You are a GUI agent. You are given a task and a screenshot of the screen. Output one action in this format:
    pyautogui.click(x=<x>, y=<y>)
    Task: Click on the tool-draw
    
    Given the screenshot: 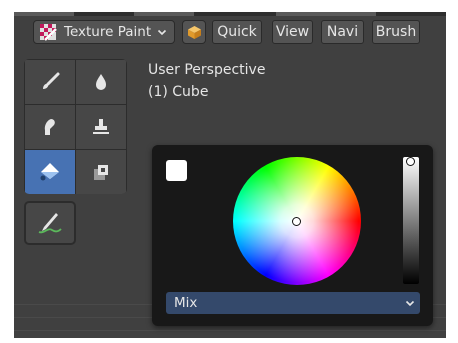 What is the action you would take?
    pyautogui.click(x=50, y=82)
    